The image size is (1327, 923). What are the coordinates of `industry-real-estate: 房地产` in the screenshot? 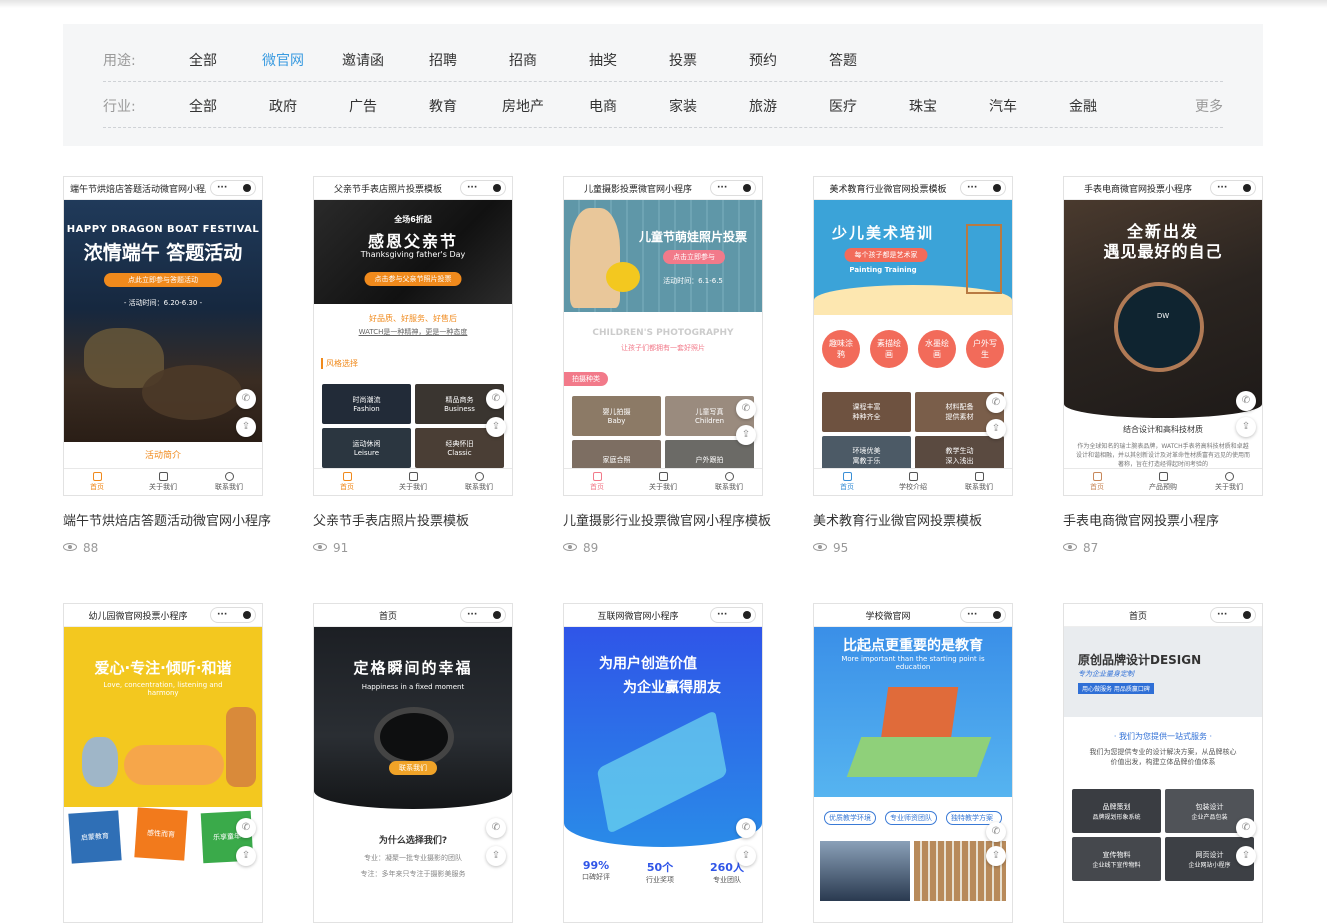 It's located at (523, 106).